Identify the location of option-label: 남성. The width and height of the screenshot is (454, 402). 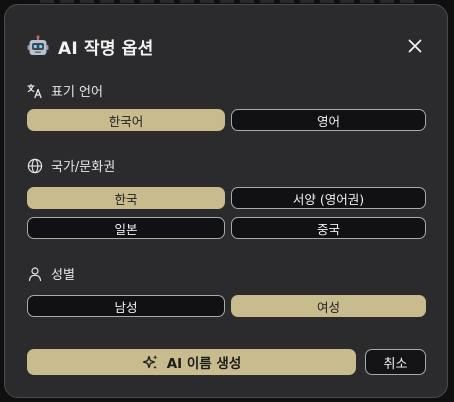
(126, 307).